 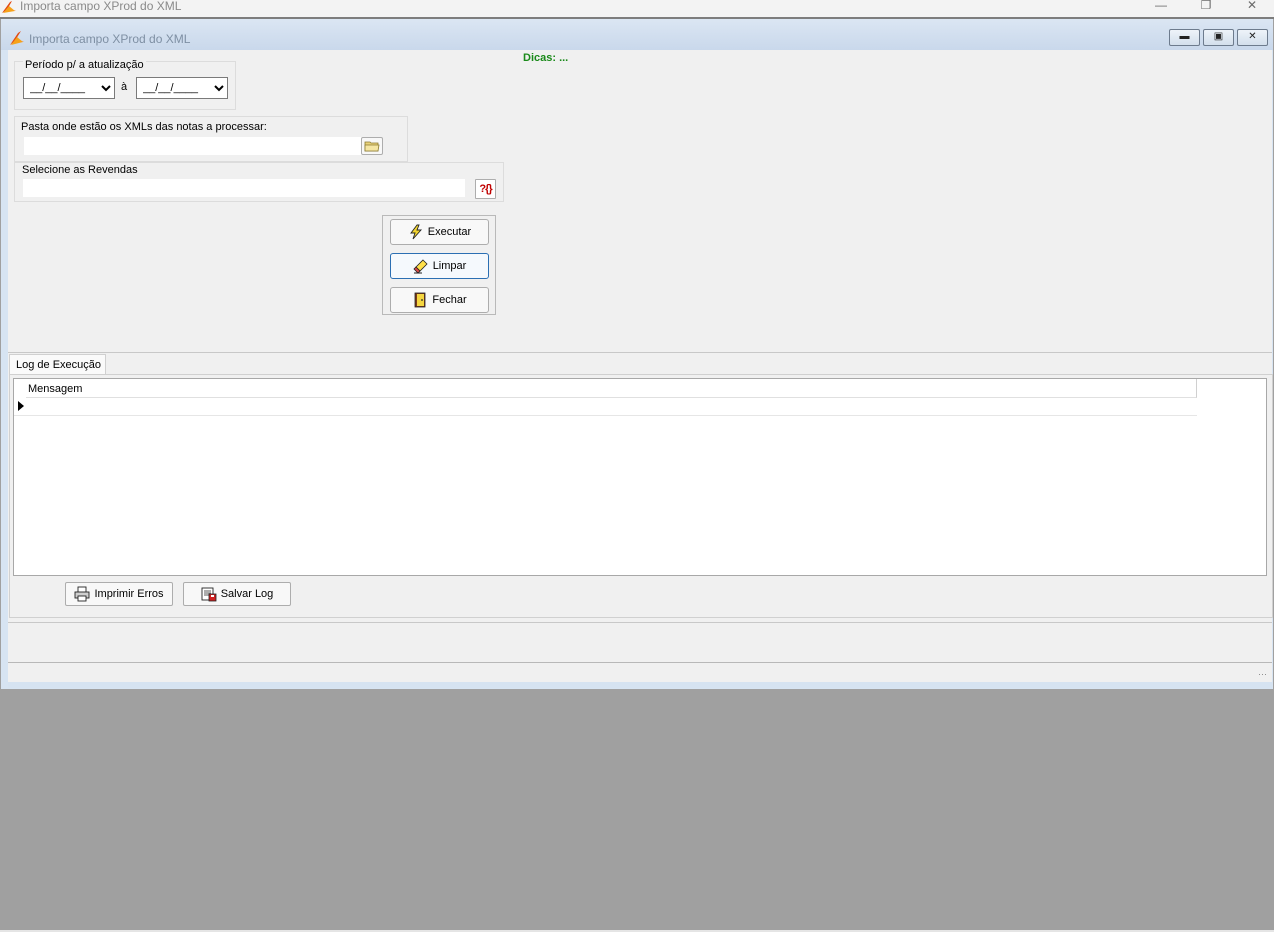 I want to click on resize-grip-icon: ⋯, so click(x=1263, y=675).